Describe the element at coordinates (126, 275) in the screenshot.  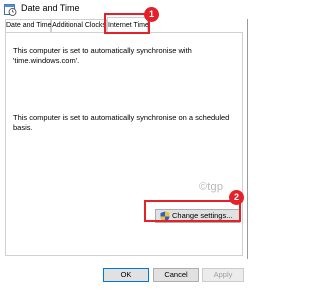
I see `ok-button: OK` at that location.